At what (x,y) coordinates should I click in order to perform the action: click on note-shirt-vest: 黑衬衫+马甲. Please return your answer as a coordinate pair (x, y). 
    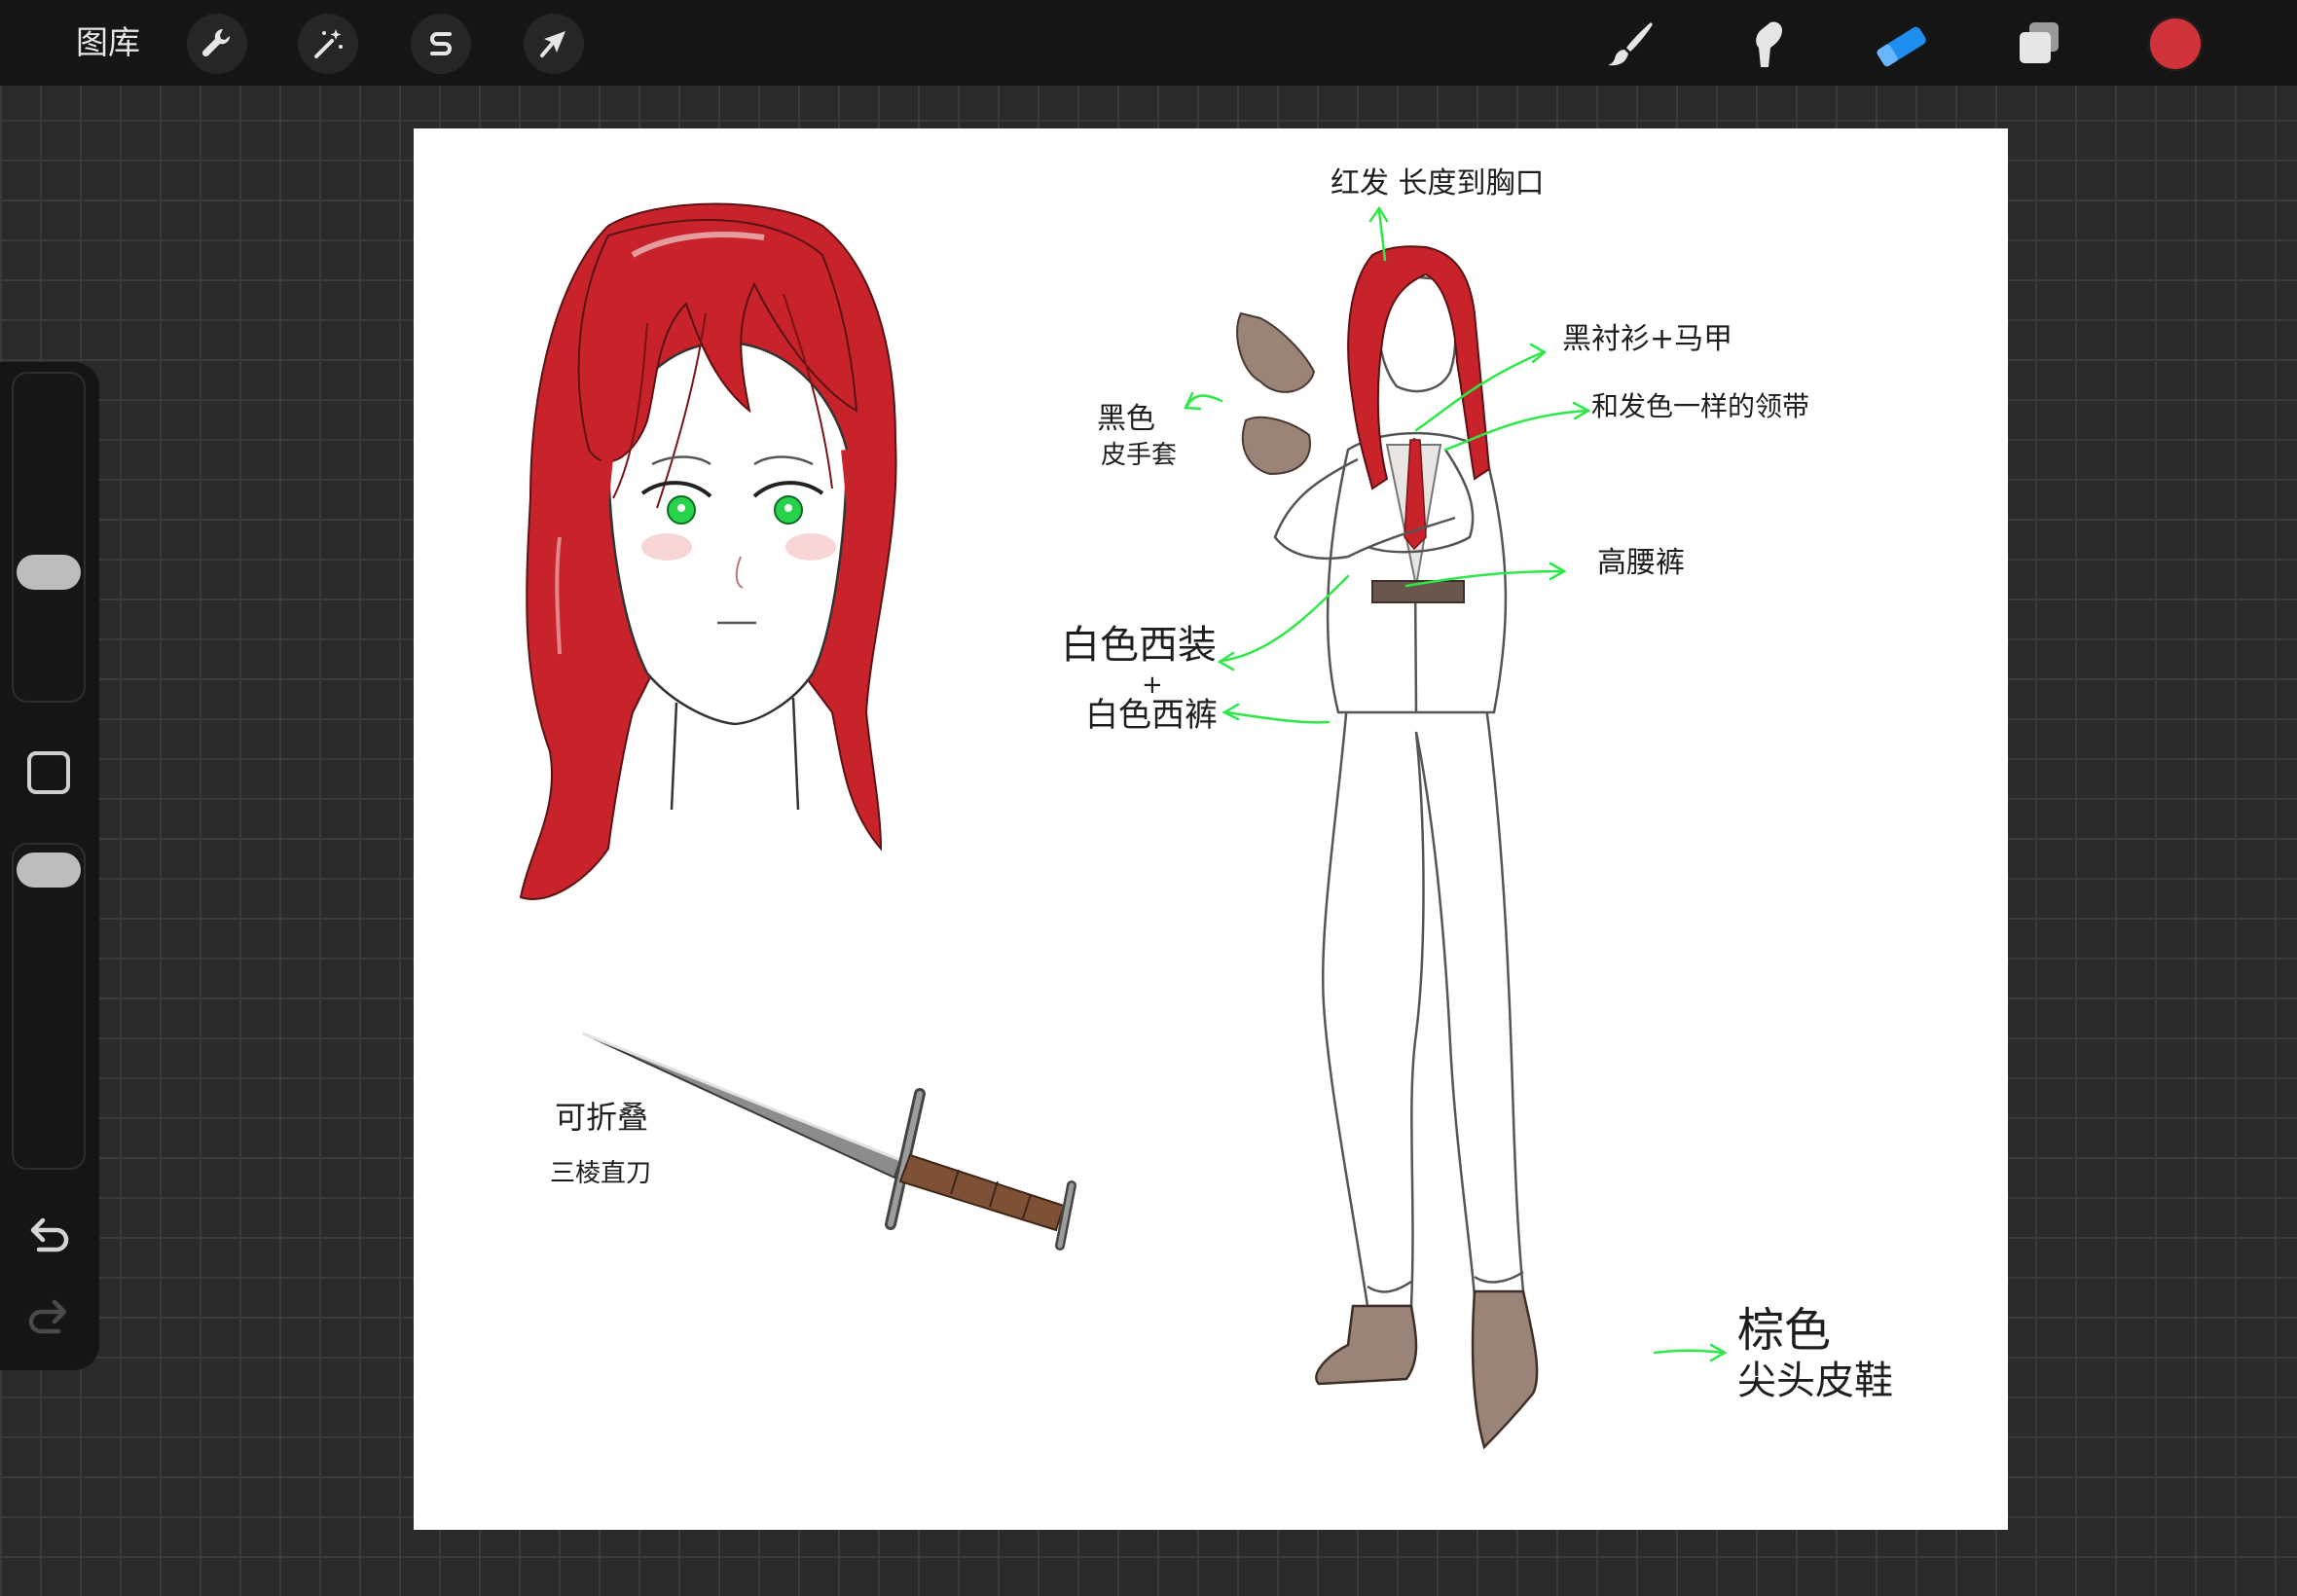
    Looking at the image, I should click on (1647, 339).